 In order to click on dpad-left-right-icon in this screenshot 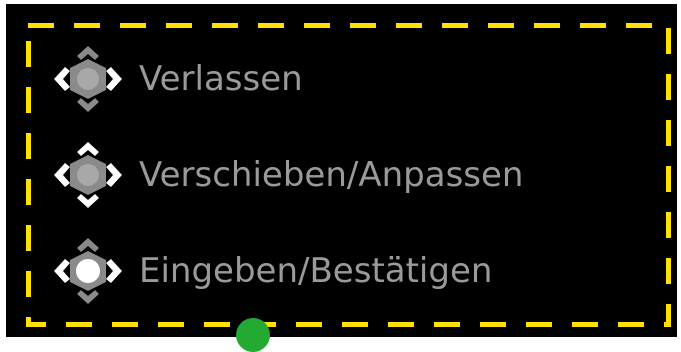, I will do `click(88, 79)`.